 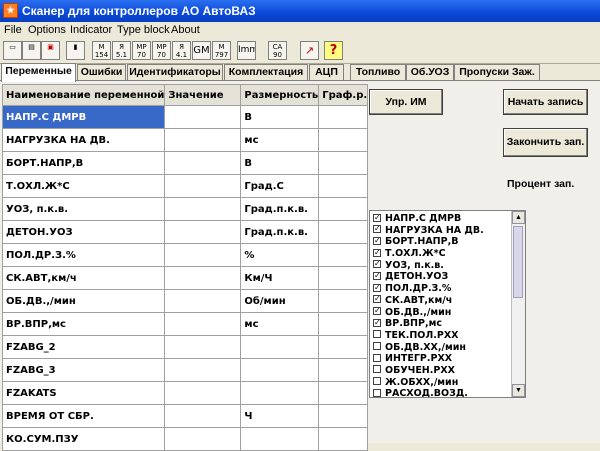 I want to click on table-row: КО.СУМ.ПЗУ, so click(x=185, y=439).